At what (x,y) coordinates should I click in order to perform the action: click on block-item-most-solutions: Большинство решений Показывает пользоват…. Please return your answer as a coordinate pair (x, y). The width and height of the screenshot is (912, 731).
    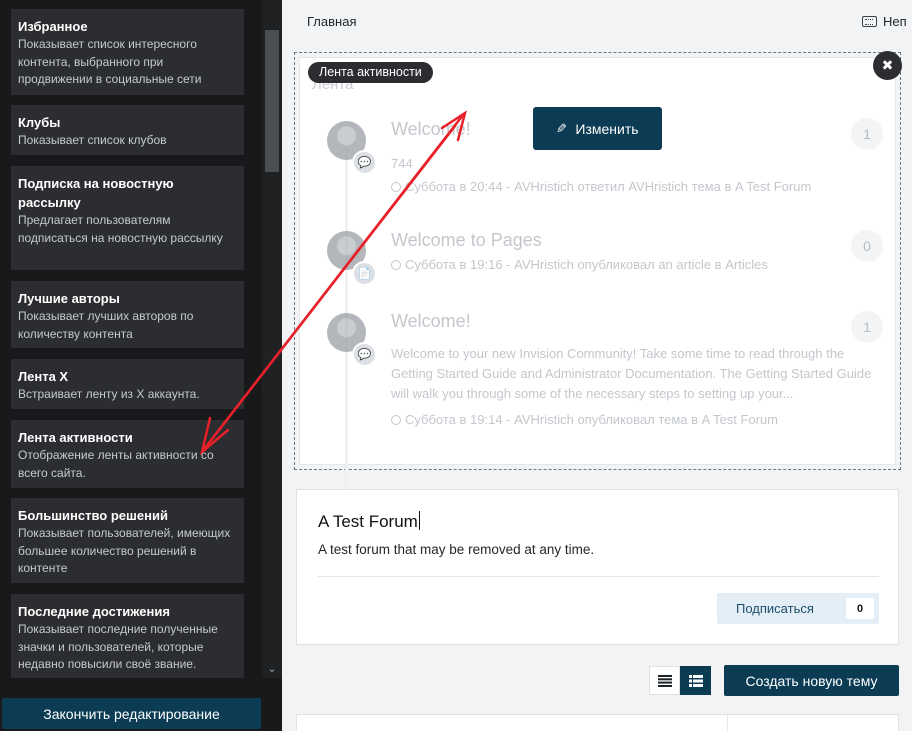
    Looking at the image, I should click on (127, 540).